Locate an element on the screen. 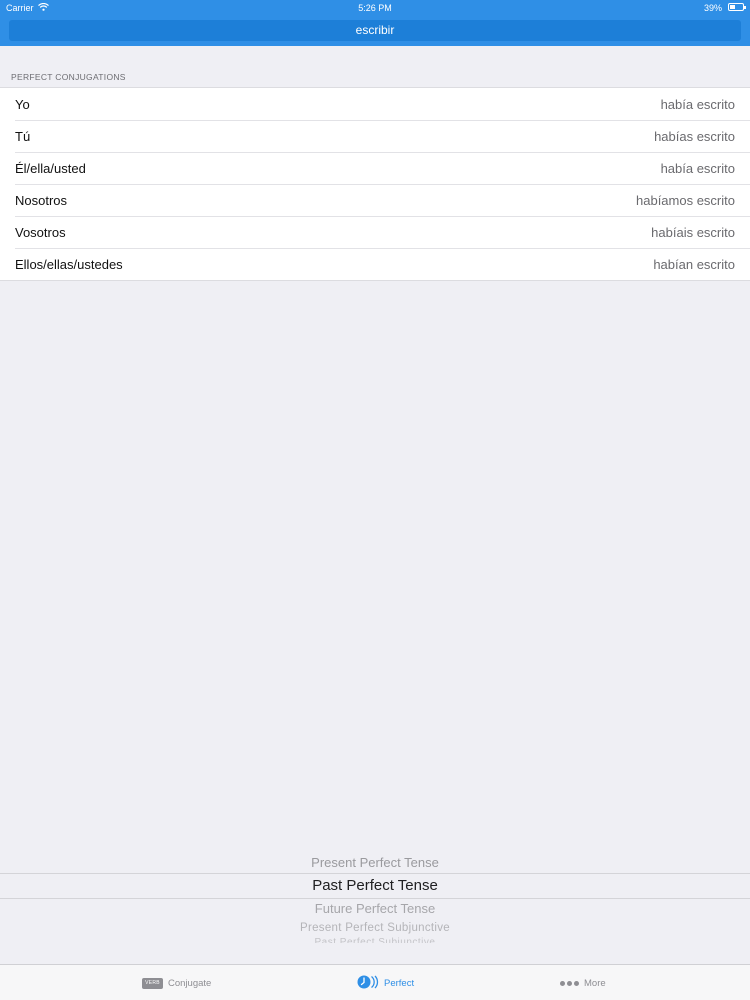 The image size is (750, 1000). conjugated-form: habías escrito is located at coordinates (694, 136).